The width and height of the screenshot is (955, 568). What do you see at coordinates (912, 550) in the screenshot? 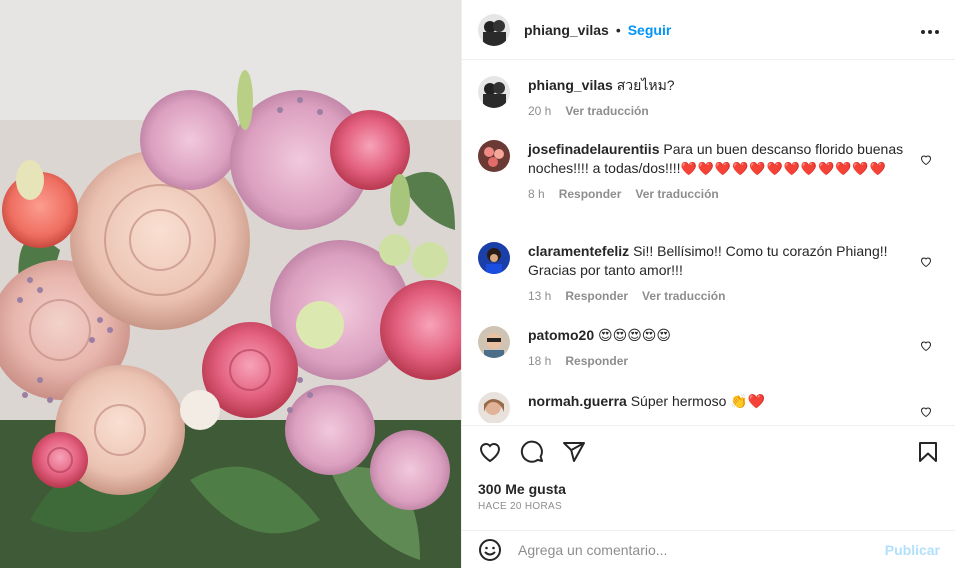
I see `publish-button: Publicar` at bounding box center [912, 550].